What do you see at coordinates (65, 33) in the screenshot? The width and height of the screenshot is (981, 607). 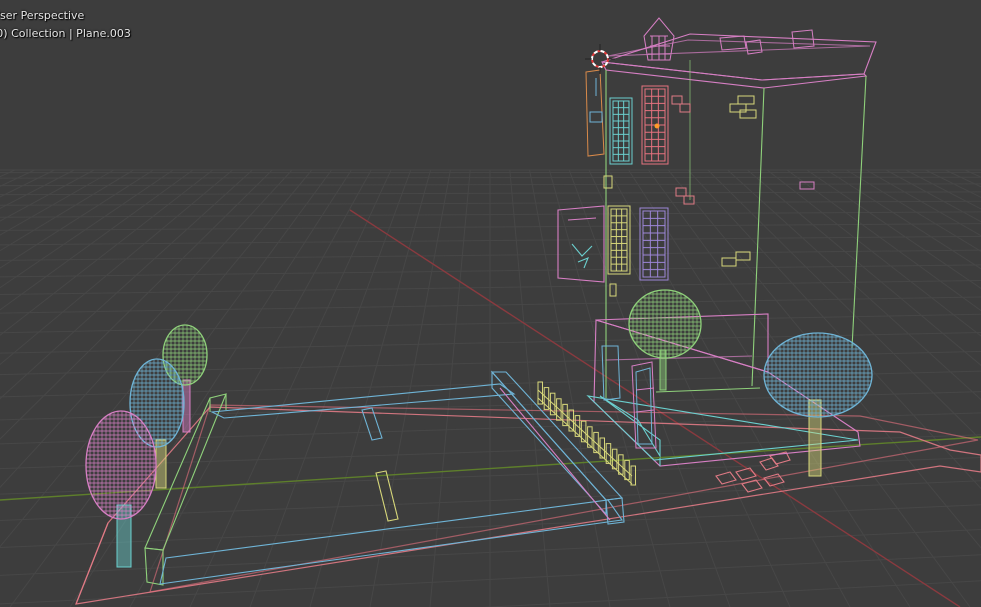 I see `collection-label: (0) Collection | Plane.003` at bounding box center [65, 33].